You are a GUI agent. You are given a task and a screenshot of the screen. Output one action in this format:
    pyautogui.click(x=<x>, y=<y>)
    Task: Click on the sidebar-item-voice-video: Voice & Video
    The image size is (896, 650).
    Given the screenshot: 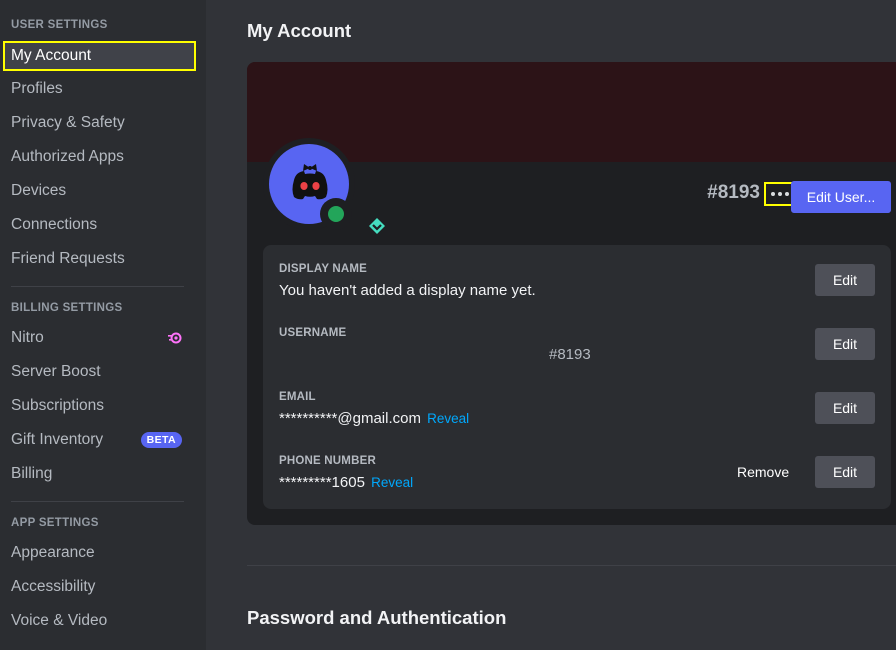 What is the action you would take?
    pyautogui.click(x=99, y=621)
    